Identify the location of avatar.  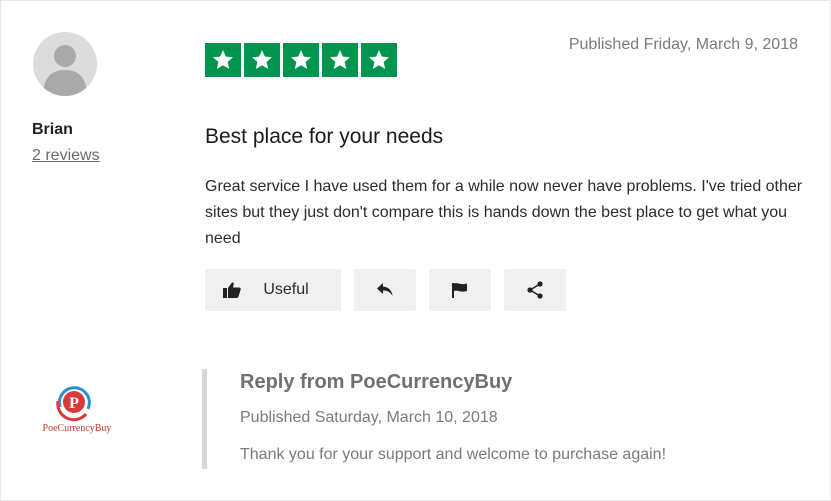
(65, 64).